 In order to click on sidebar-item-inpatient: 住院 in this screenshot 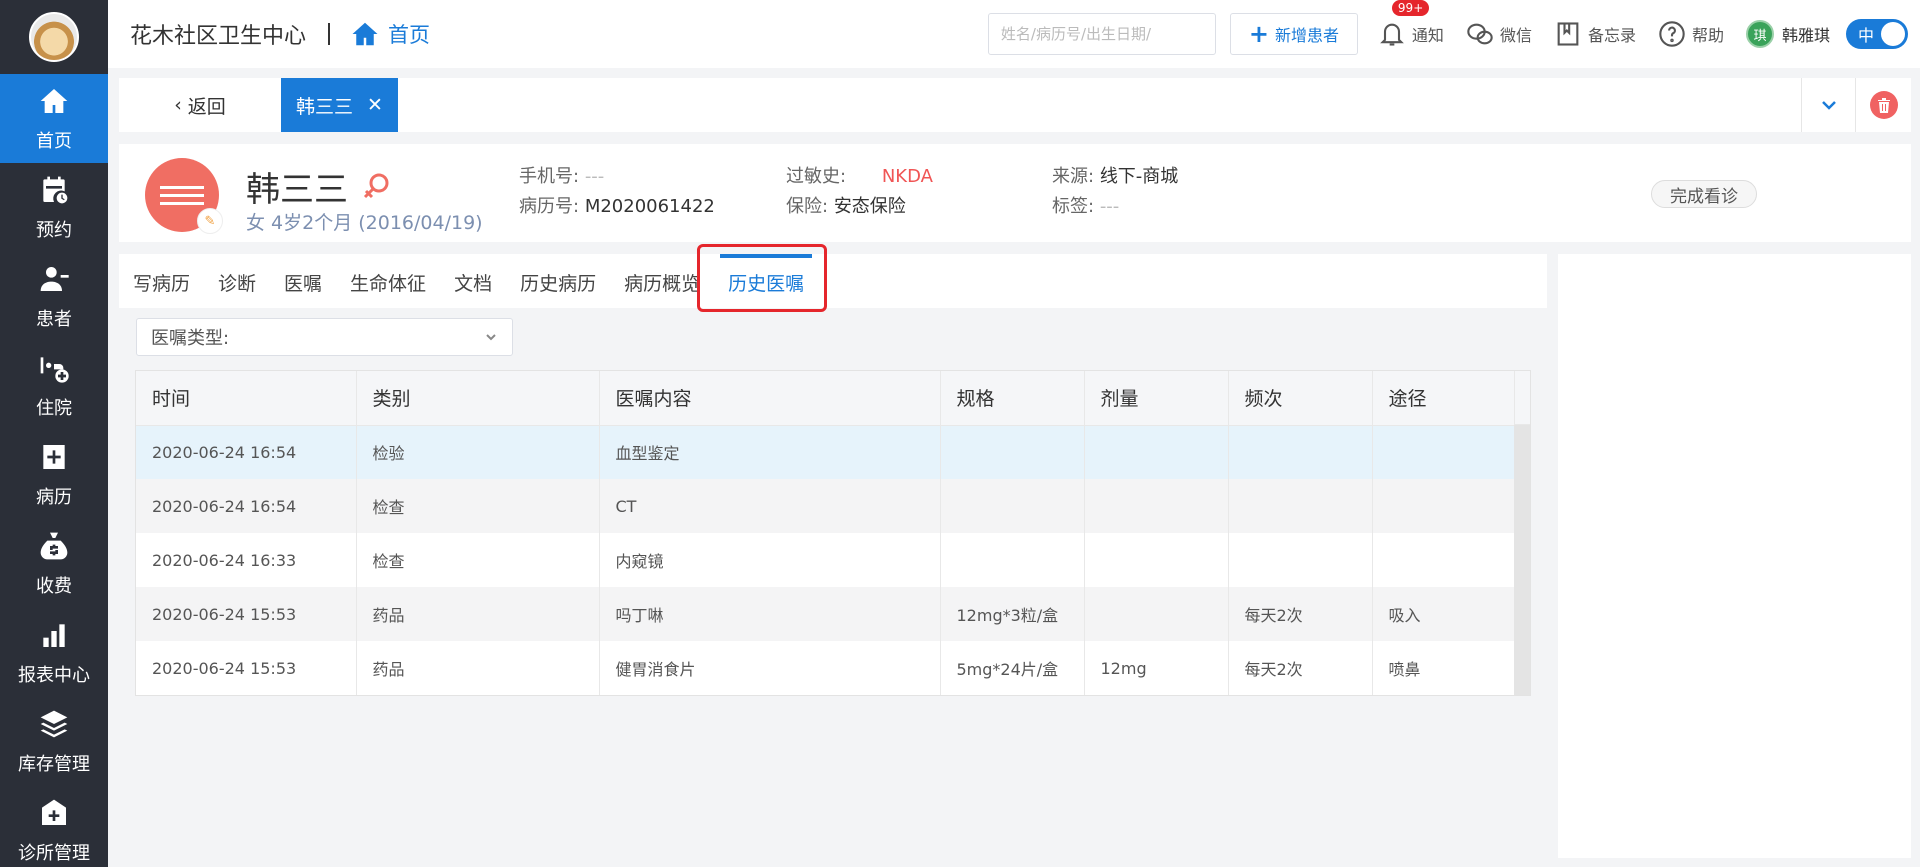, I will do `click(54, 385)`.